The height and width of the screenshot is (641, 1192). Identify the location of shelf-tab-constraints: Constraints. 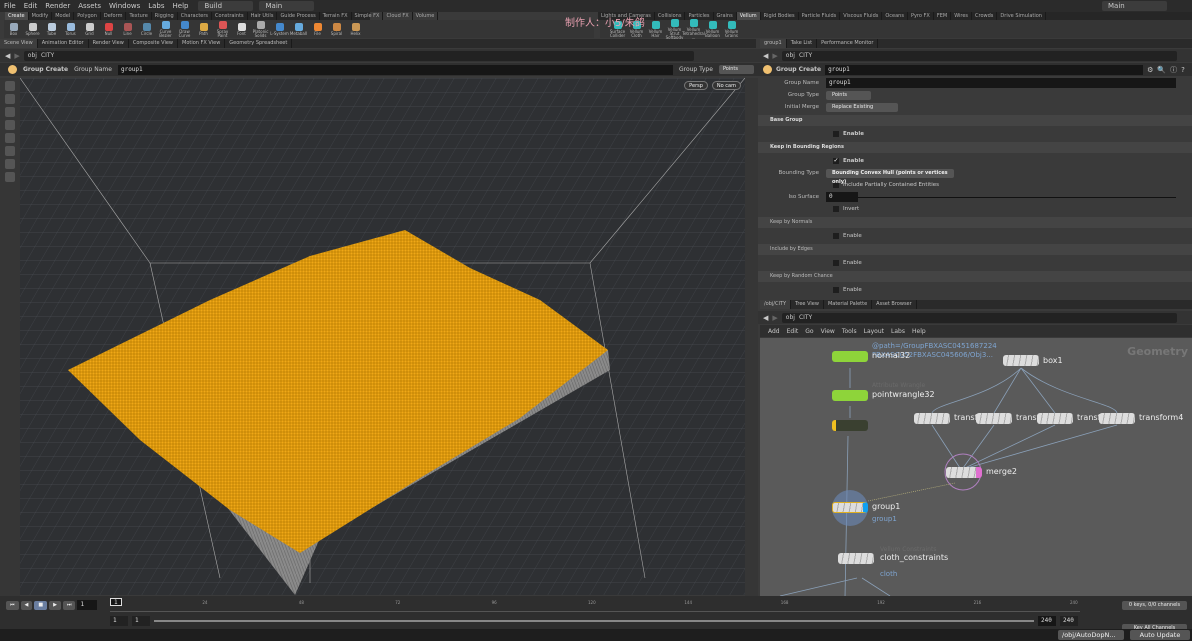
(230, 16).